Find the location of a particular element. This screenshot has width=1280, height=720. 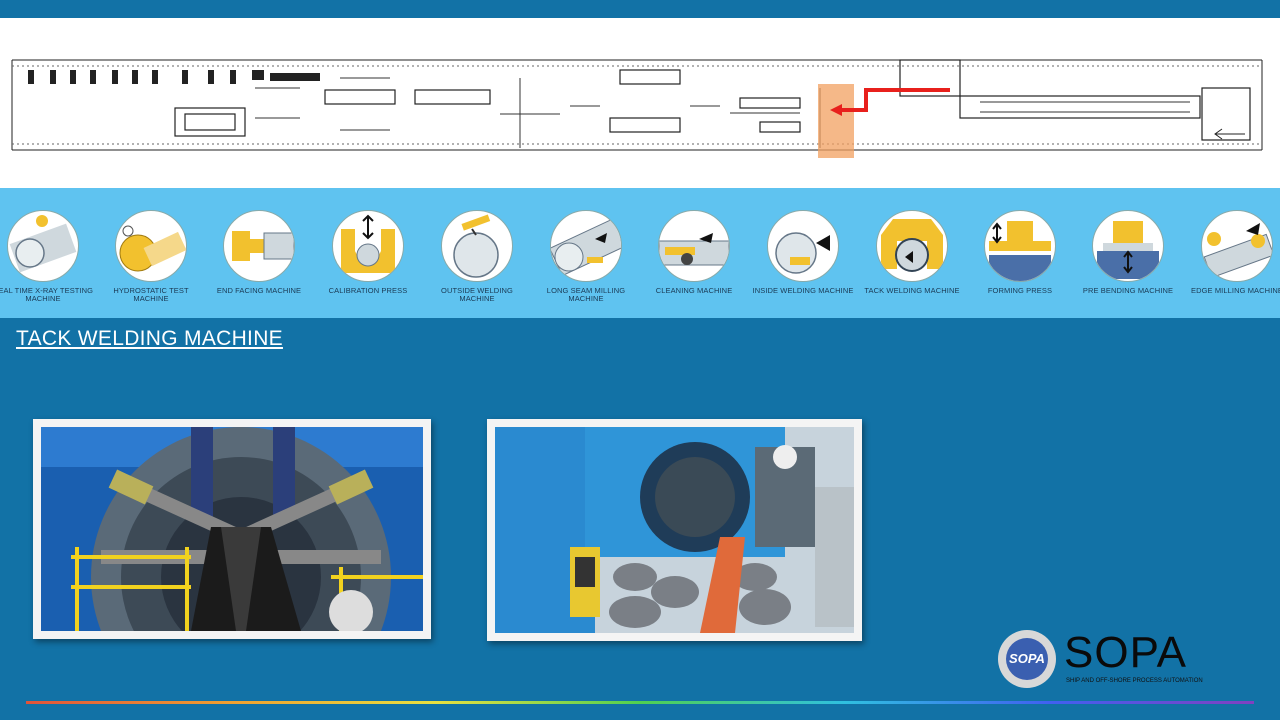

machine-item-outside-welding: OUTSIDE WELDING MACHINE is located at coordinates (477, 260).